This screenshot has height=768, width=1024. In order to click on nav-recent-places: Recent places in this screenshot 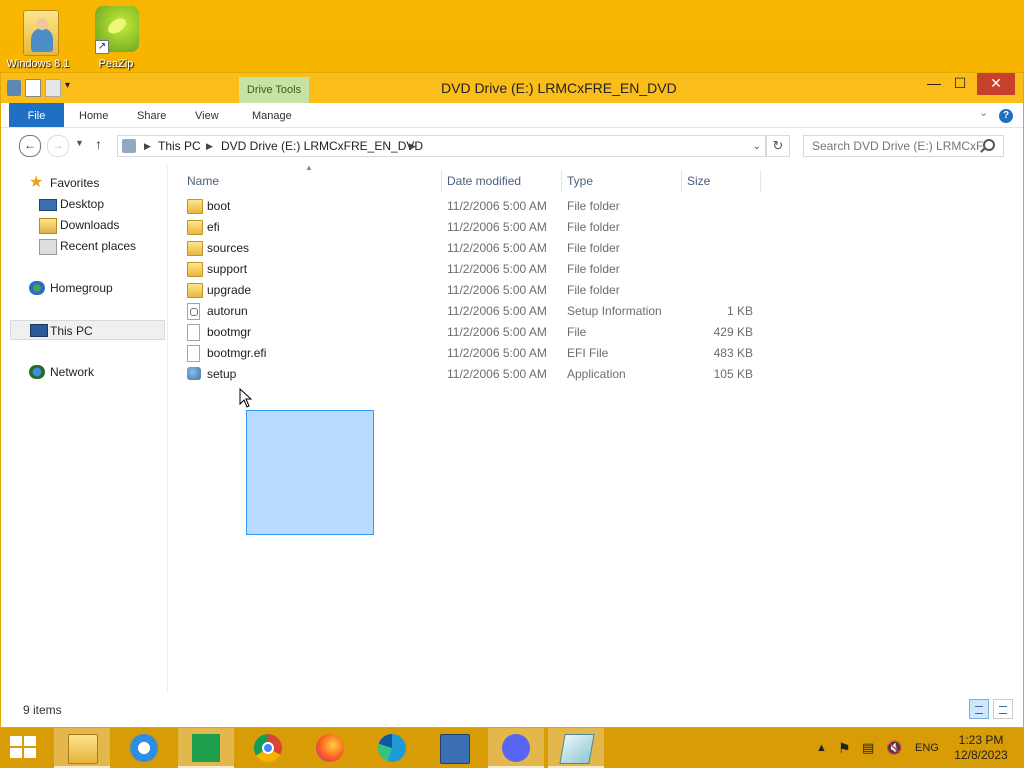, I will do `click(83, 246)`.